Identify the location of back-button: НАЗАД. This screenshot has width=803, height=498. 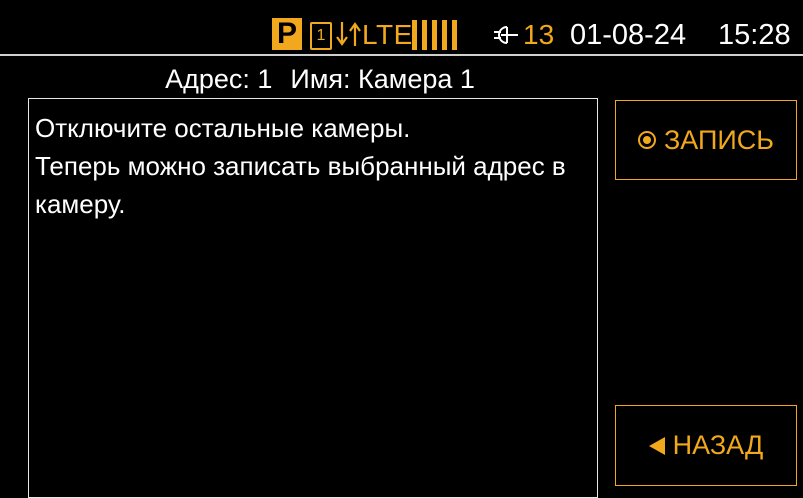
(706, 445).